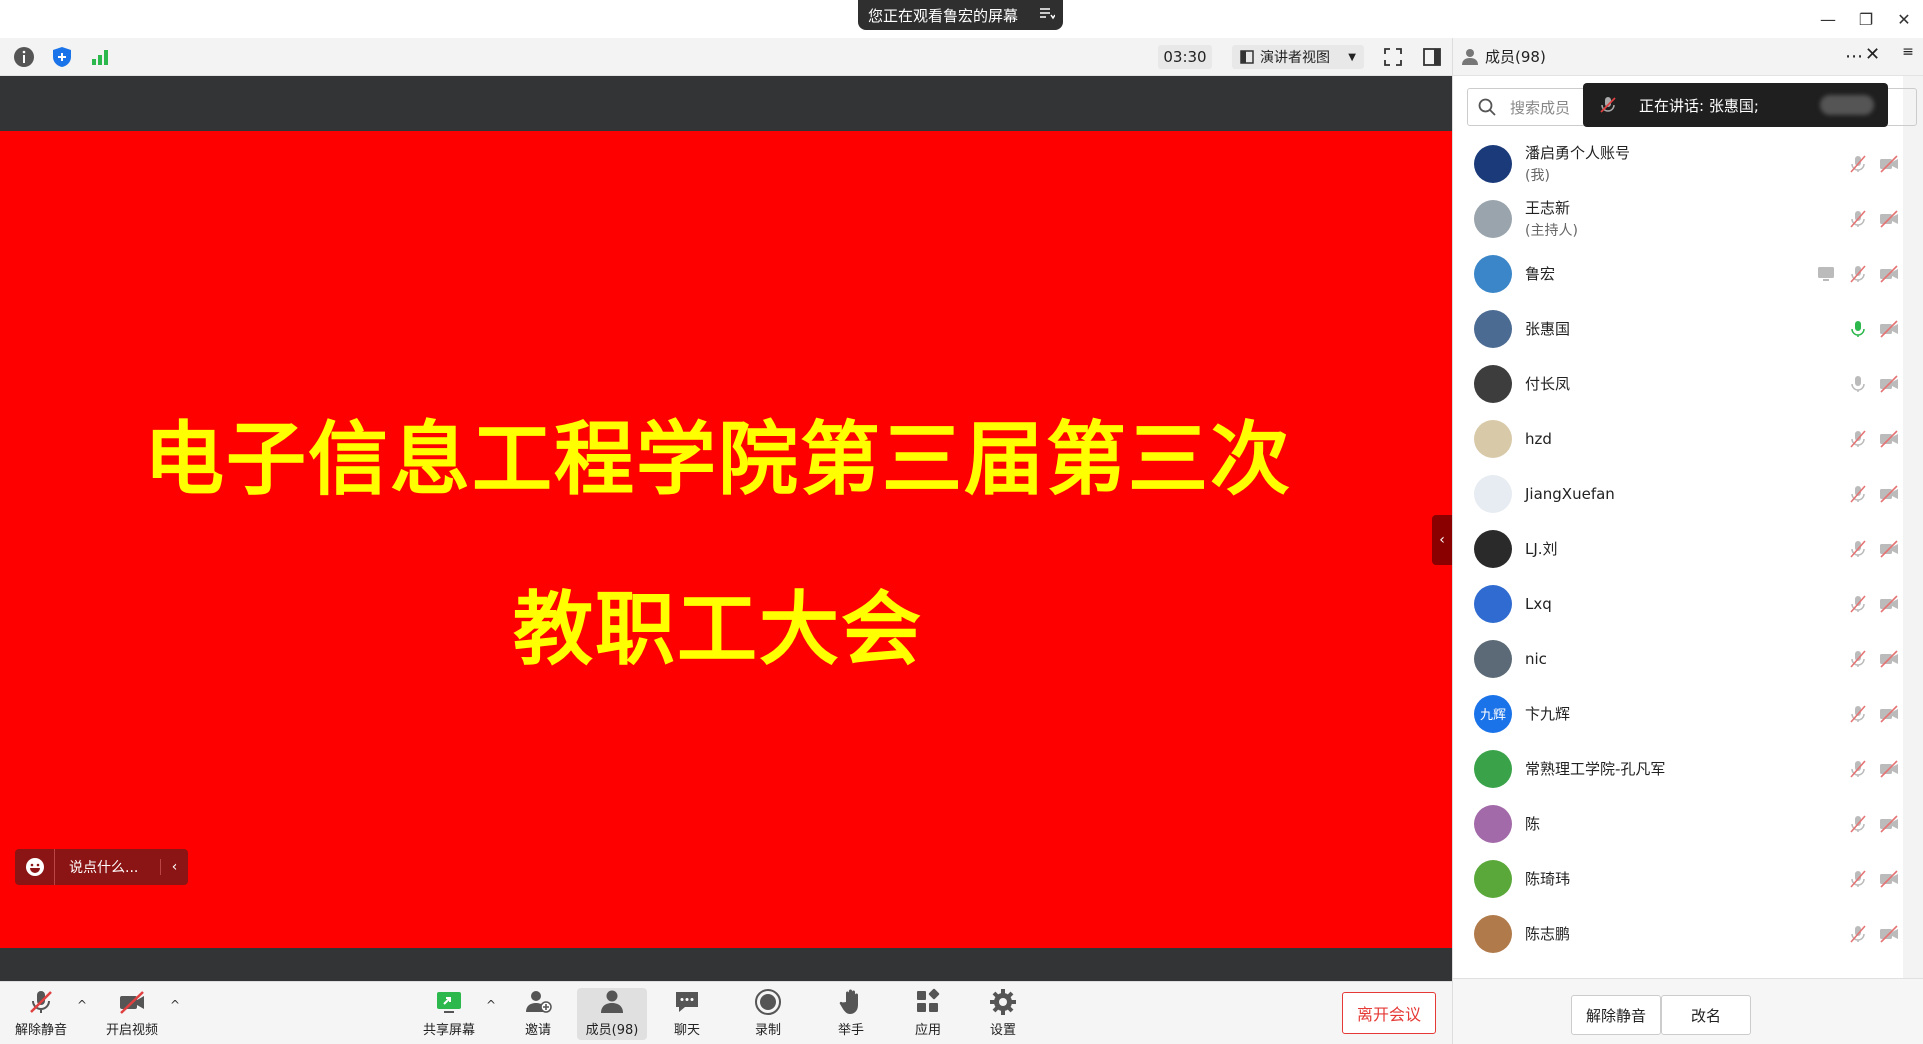 The height and width of the screenshot is (1044, 1923). What do you see at coordinates (1047, 14) in the screenshot?
I see `menu-icon` at bounding box center [1047, 14].